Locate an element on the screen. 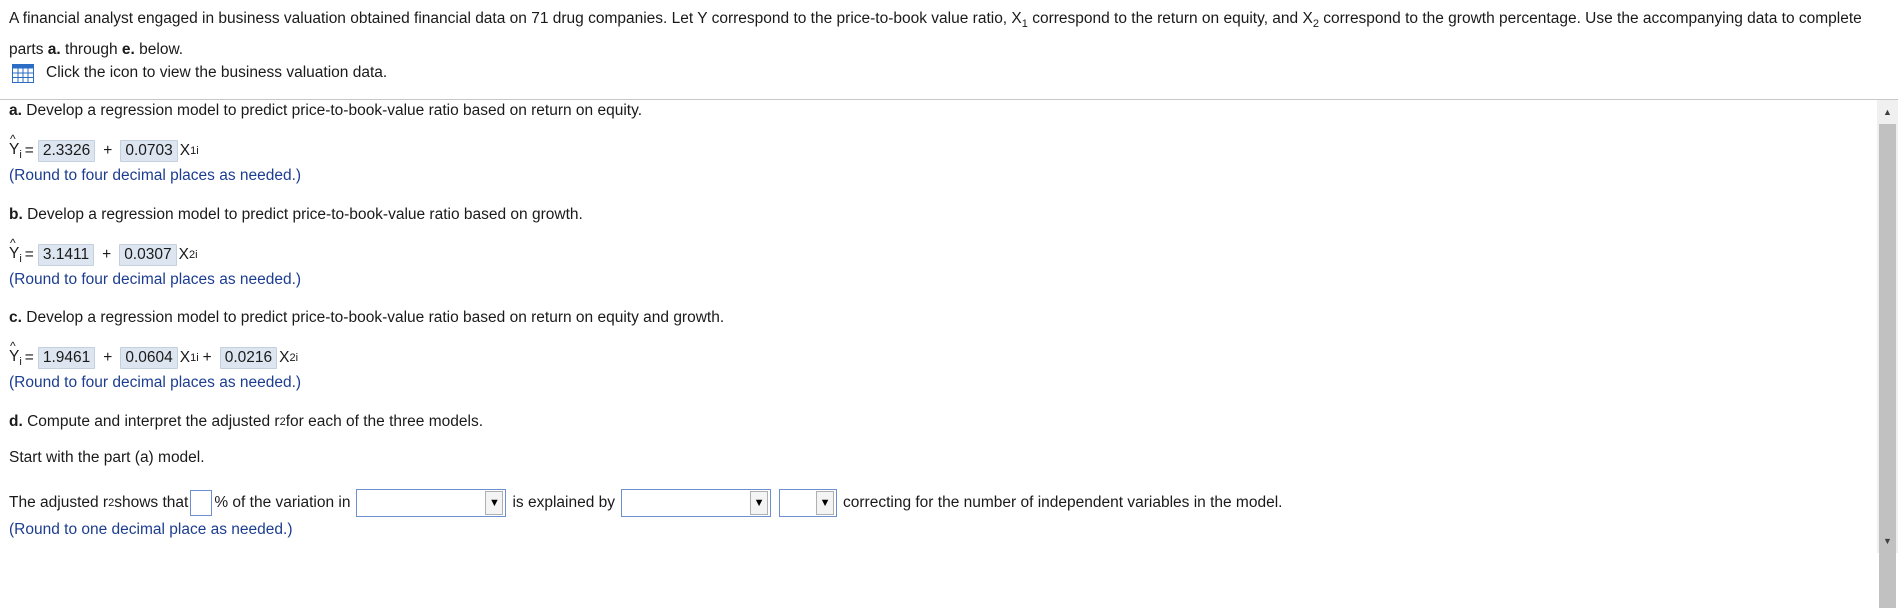  part-d-hint: (Round to one decimal place as needed.) is located at coordinates (151, 529).